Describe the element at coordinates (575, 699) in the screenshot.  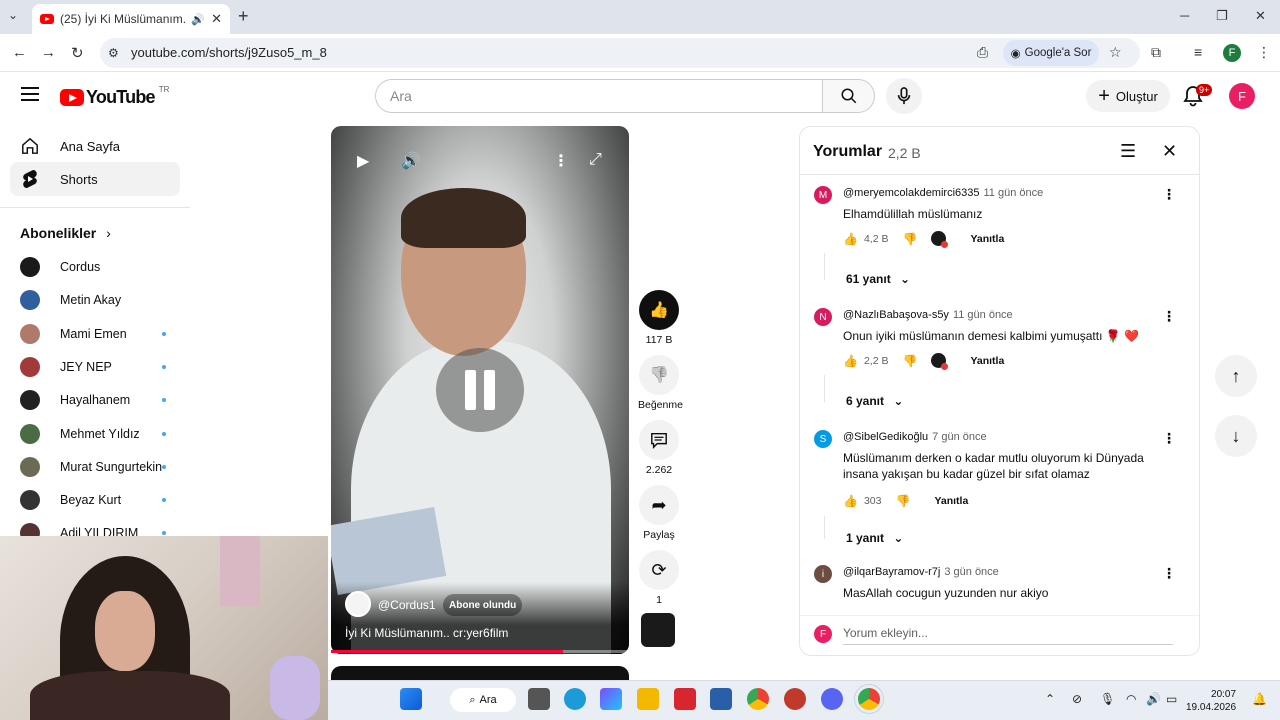
I see `edge-icon` at that location.